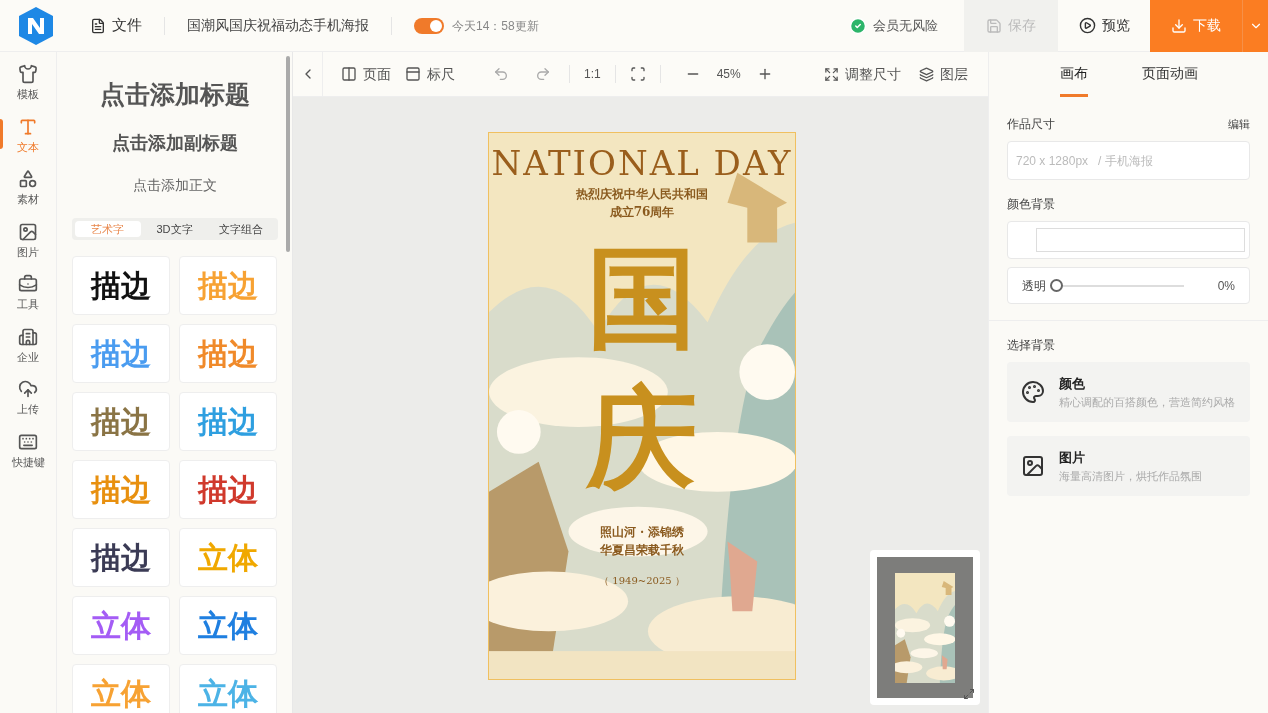 The width and height of the screenshot is (1268, 713). I want to click on autosave-toggle, so click(429, 25).